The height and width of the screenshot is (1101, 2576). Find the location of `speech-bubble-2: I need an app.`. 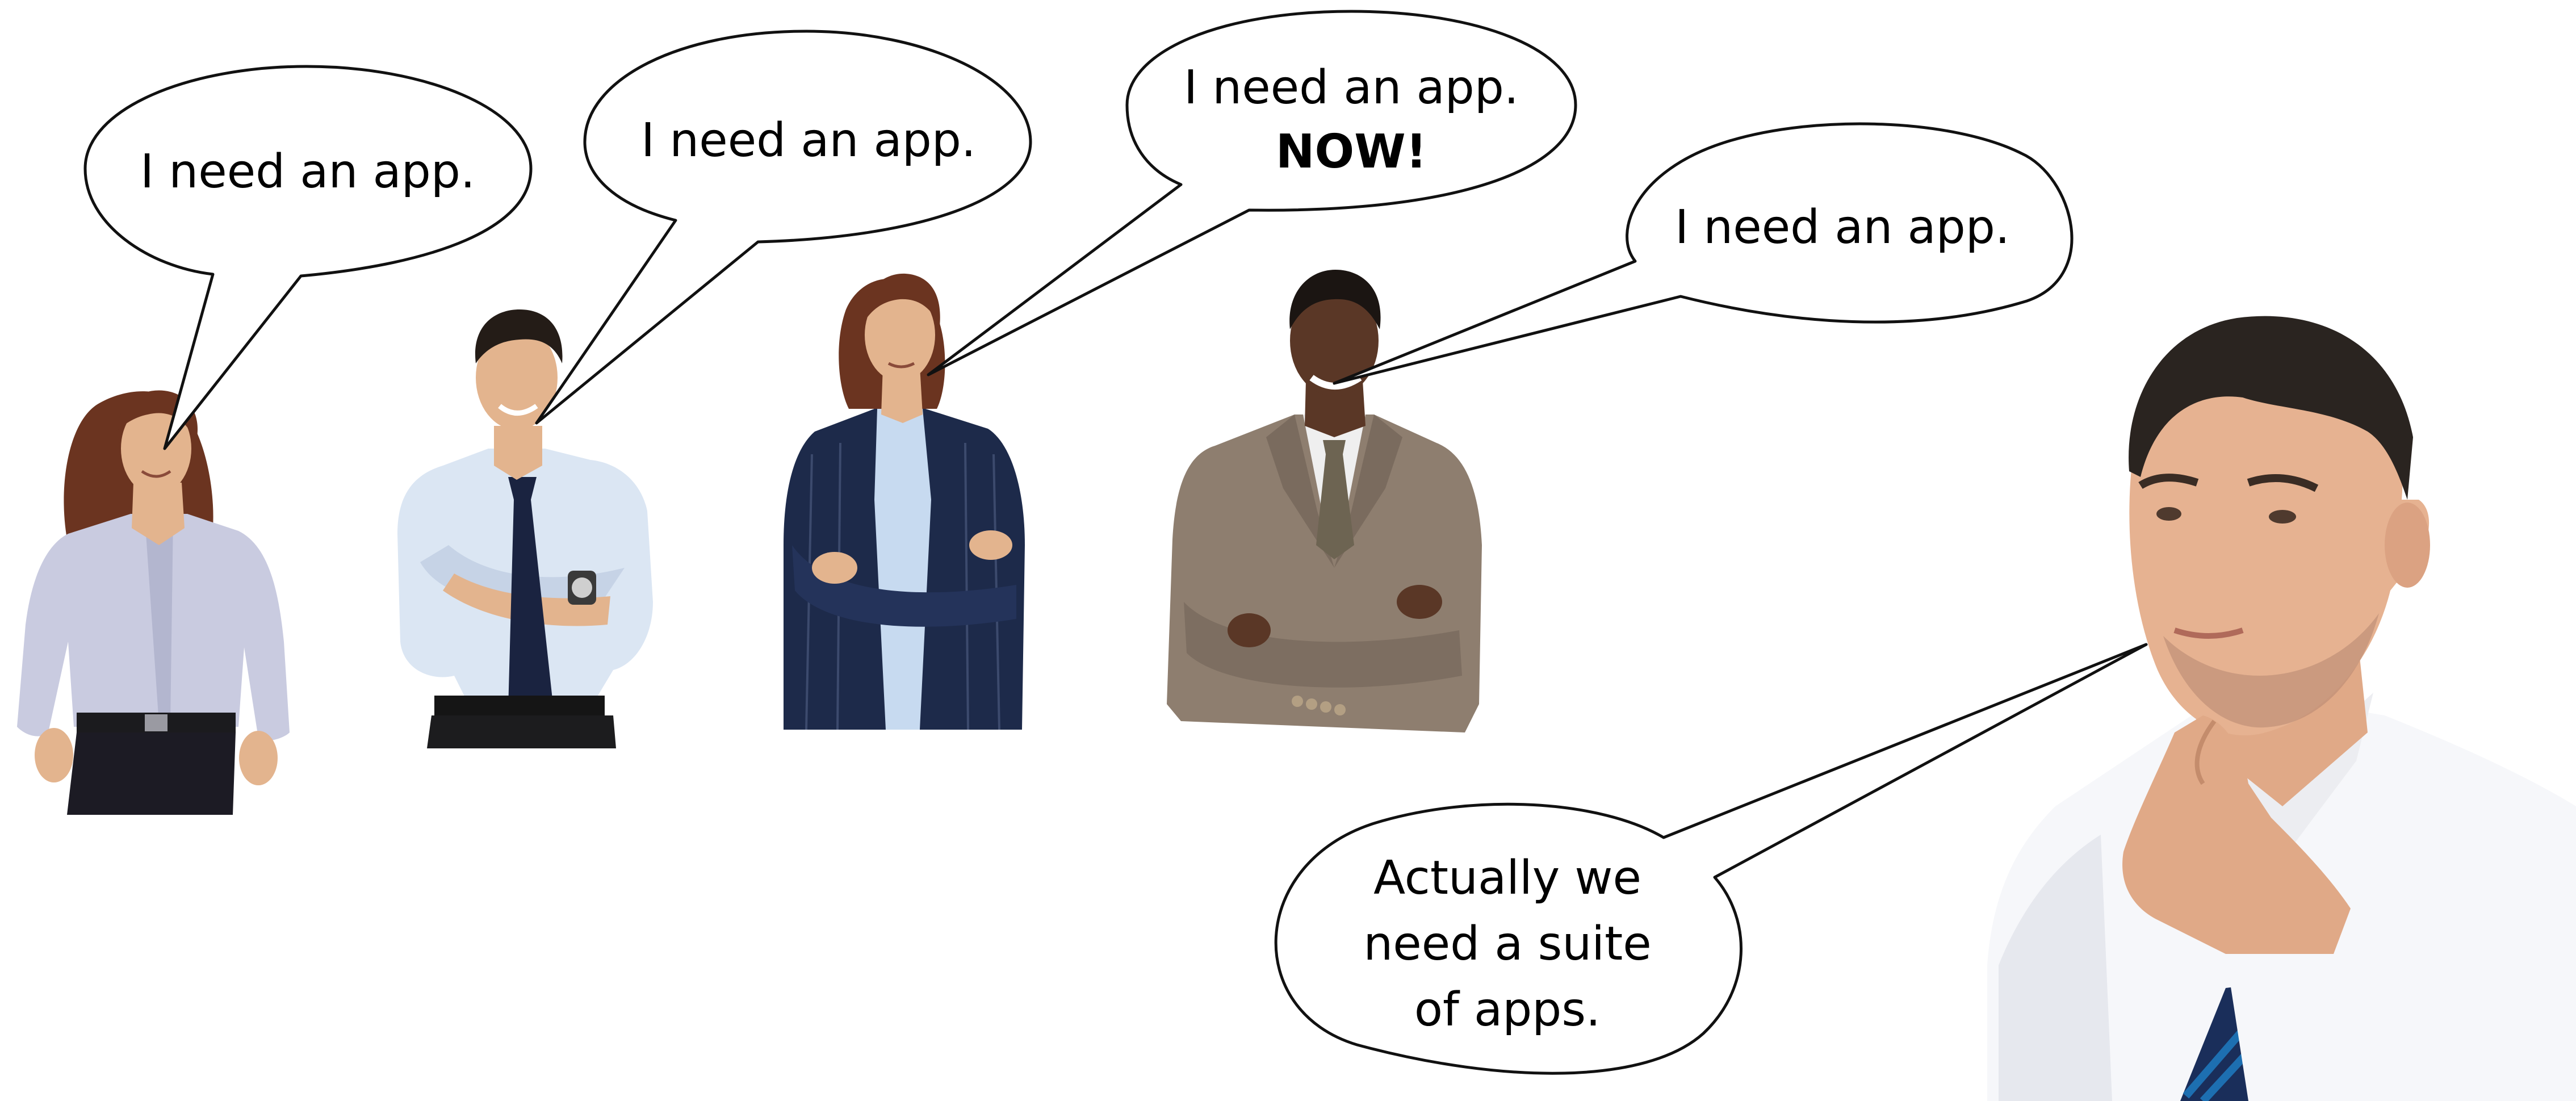

speech-bubble-2: I need an app. is located at coordinates (783, 227).